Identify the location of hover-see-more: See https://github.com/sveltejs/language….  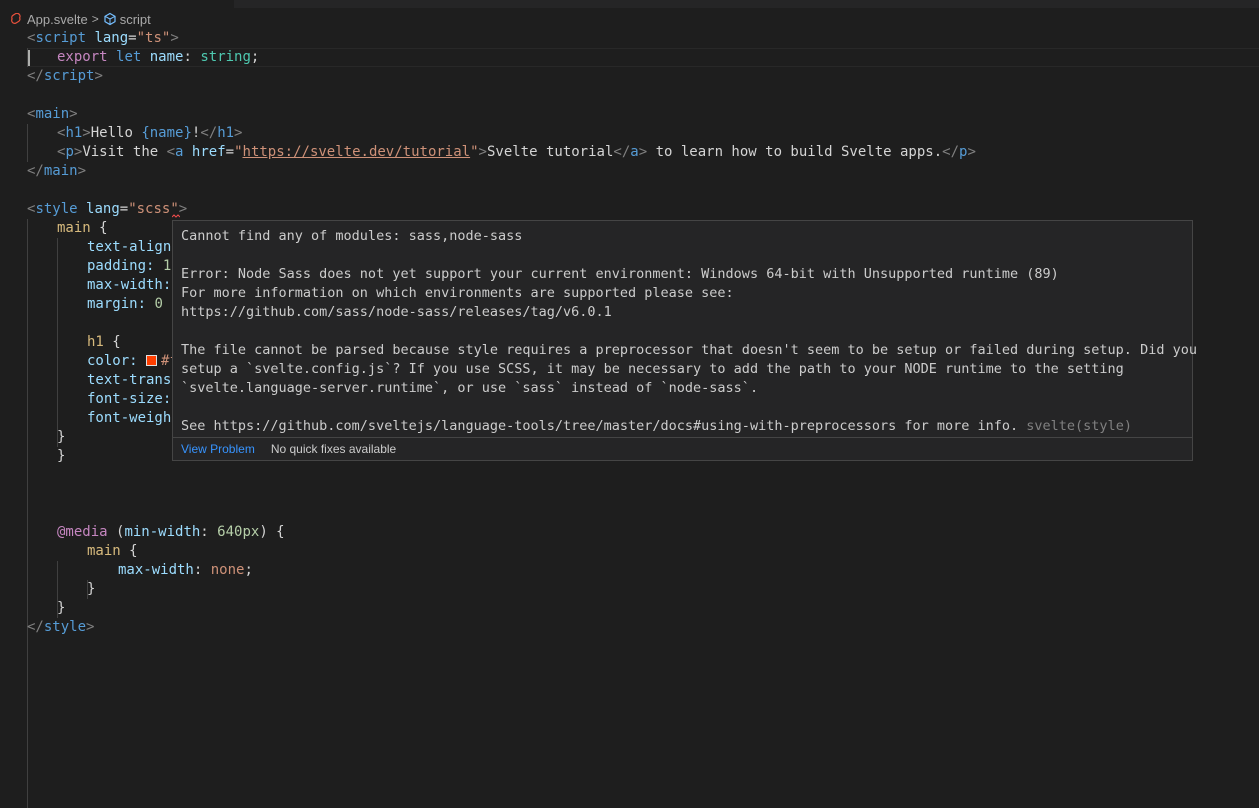
(600, 426).